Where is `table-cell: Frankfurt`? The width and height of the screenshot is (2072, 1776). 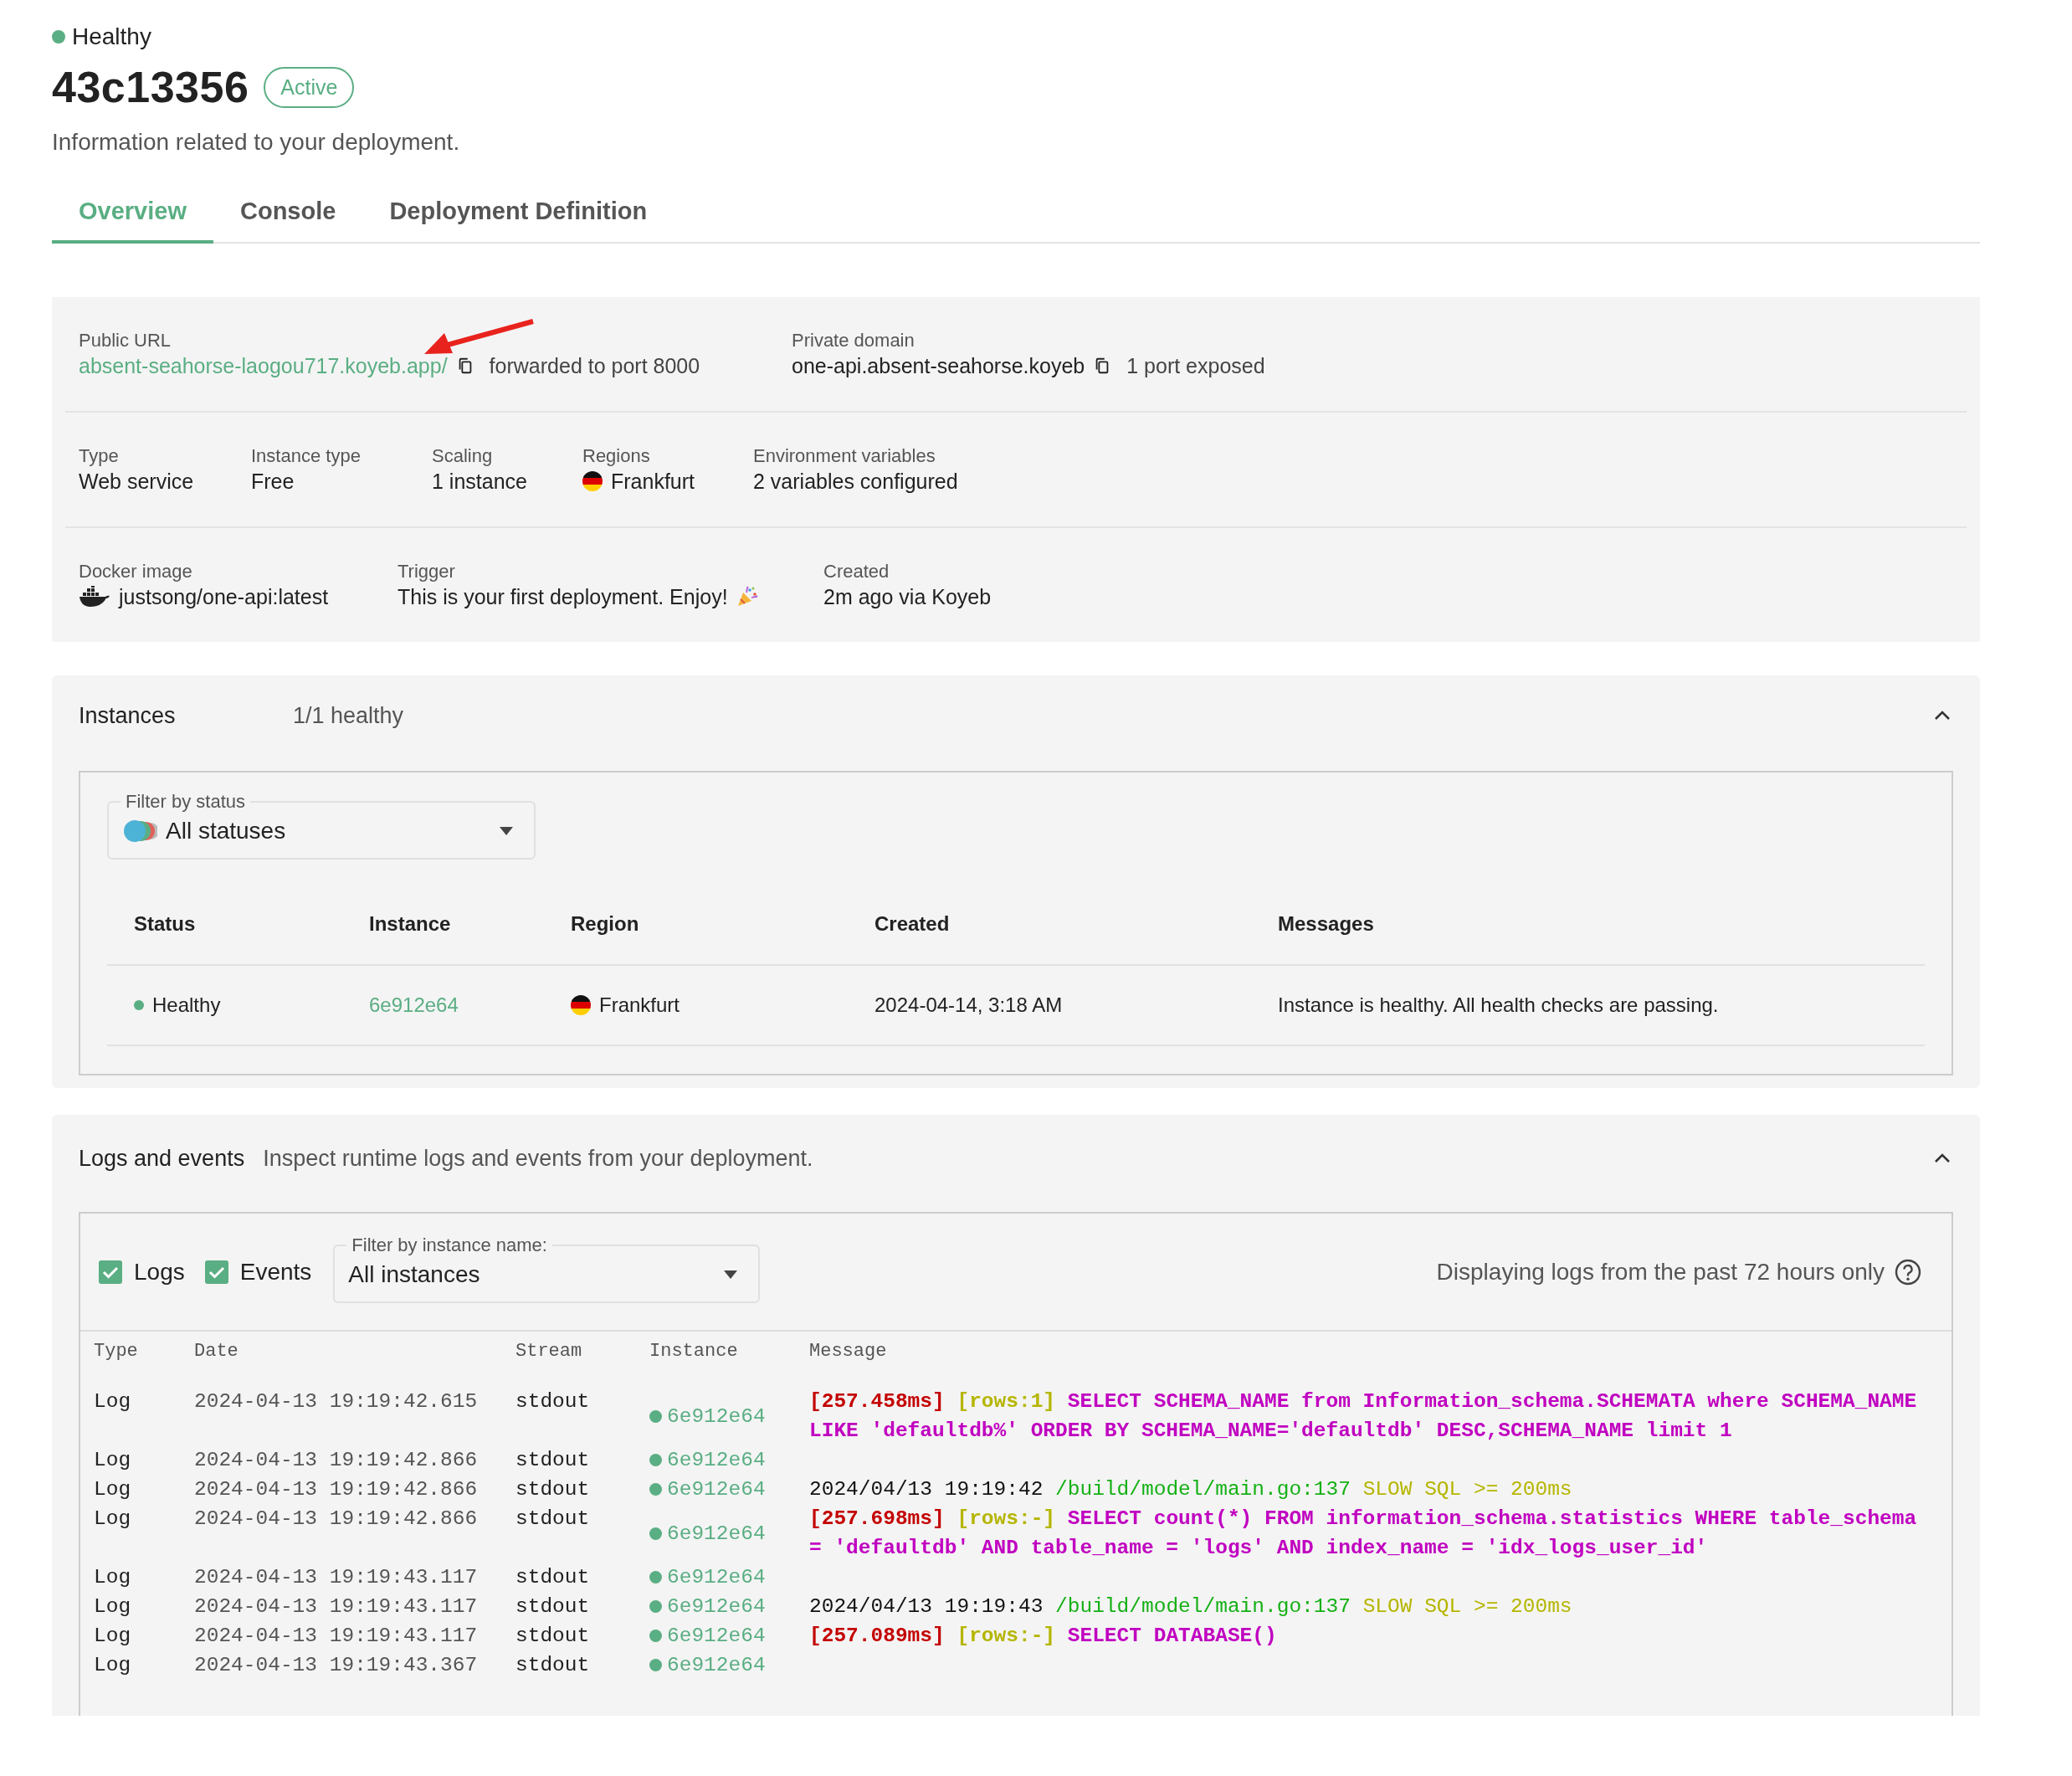 table-cell: Frankfurt is located at coordinates (639, 1005).